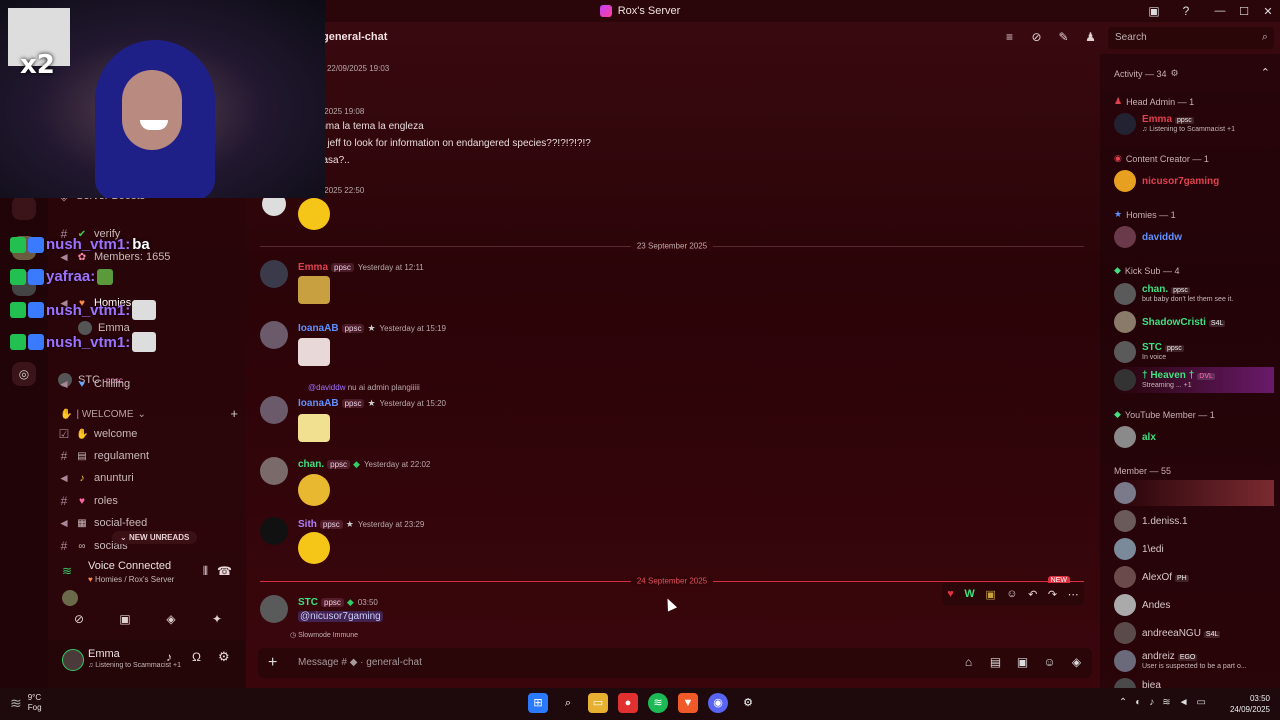 Image resolution: width=1280 pixels, height=720 pixels. What do you see at coordinates (1194, 682) in the screenshot?
I see `member-item: biea` at bounding box center [1194, 682].